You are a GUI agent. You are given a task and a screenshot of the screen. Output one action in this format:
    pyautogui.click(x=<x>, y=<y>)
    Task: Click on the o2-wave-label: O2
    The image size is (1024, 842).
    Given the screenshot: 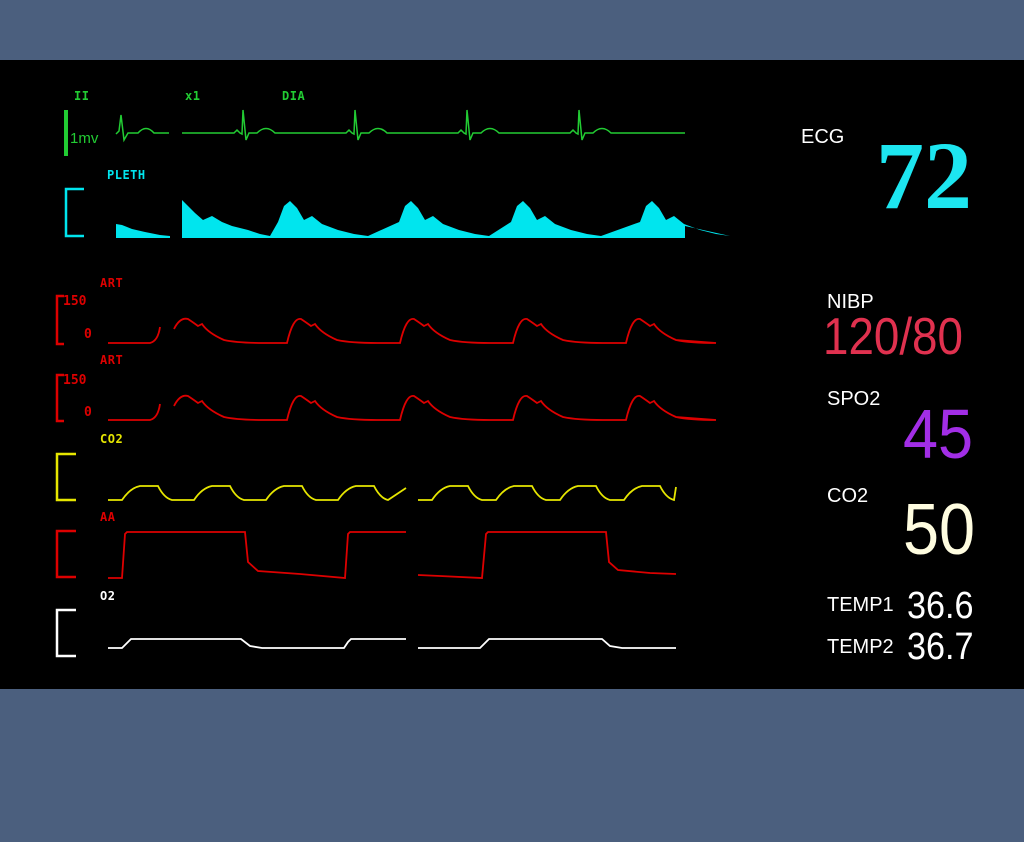 What is the action you would take?
    pyautogui.click(x=108, y=596)
    